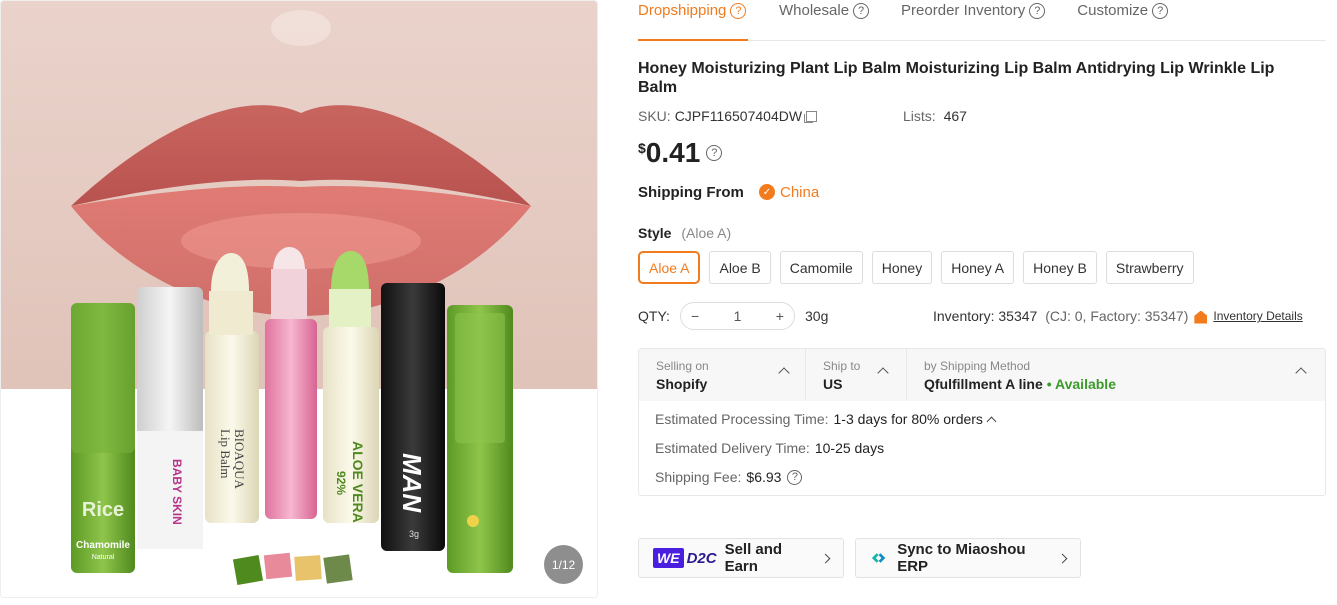  What do you see at coordinates (103, 510) in the screenshot?
I see `svg-text: Rice` at bounding box center [103, 510].